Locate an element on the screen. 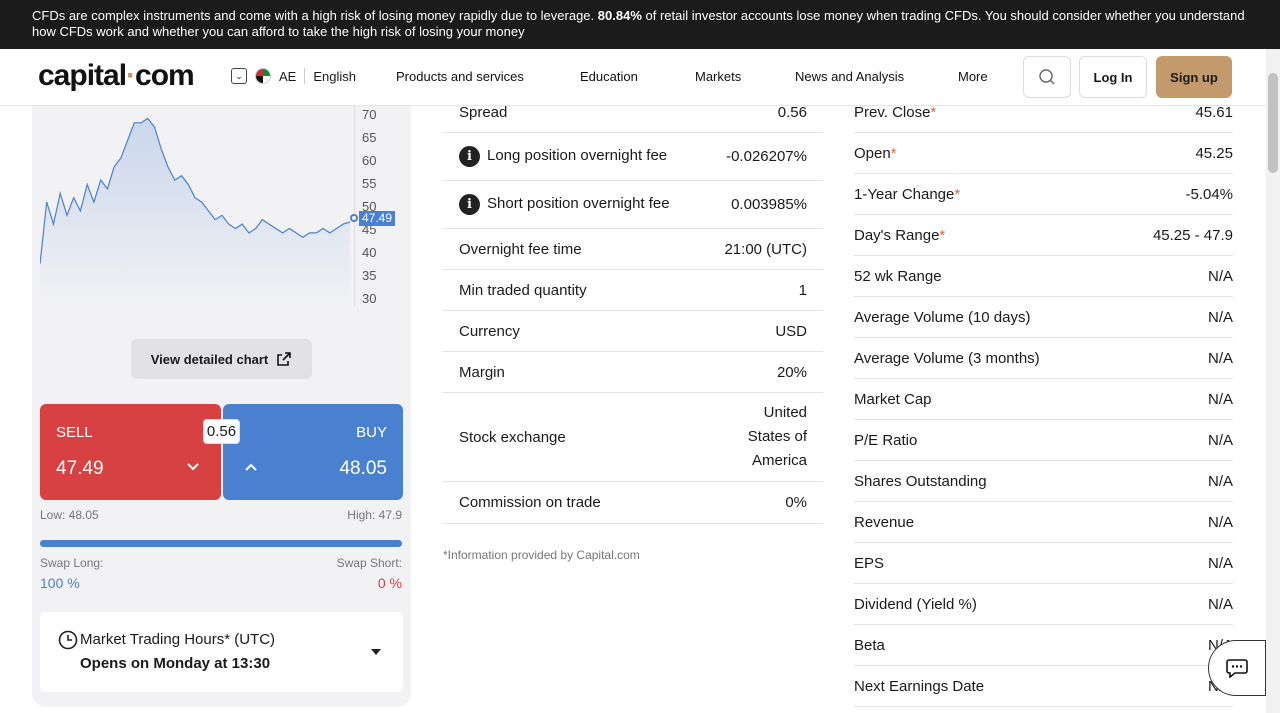 This screenshot has width=1280, height=713. menu-news-and-analysis: News and Analysis is located at coordinates (849, 76).